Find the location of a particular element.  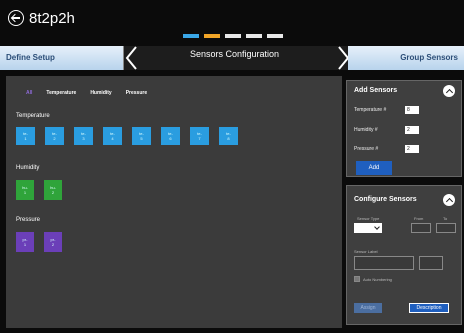

filter-humidity: Humidity is located at coordinates (100, 93).